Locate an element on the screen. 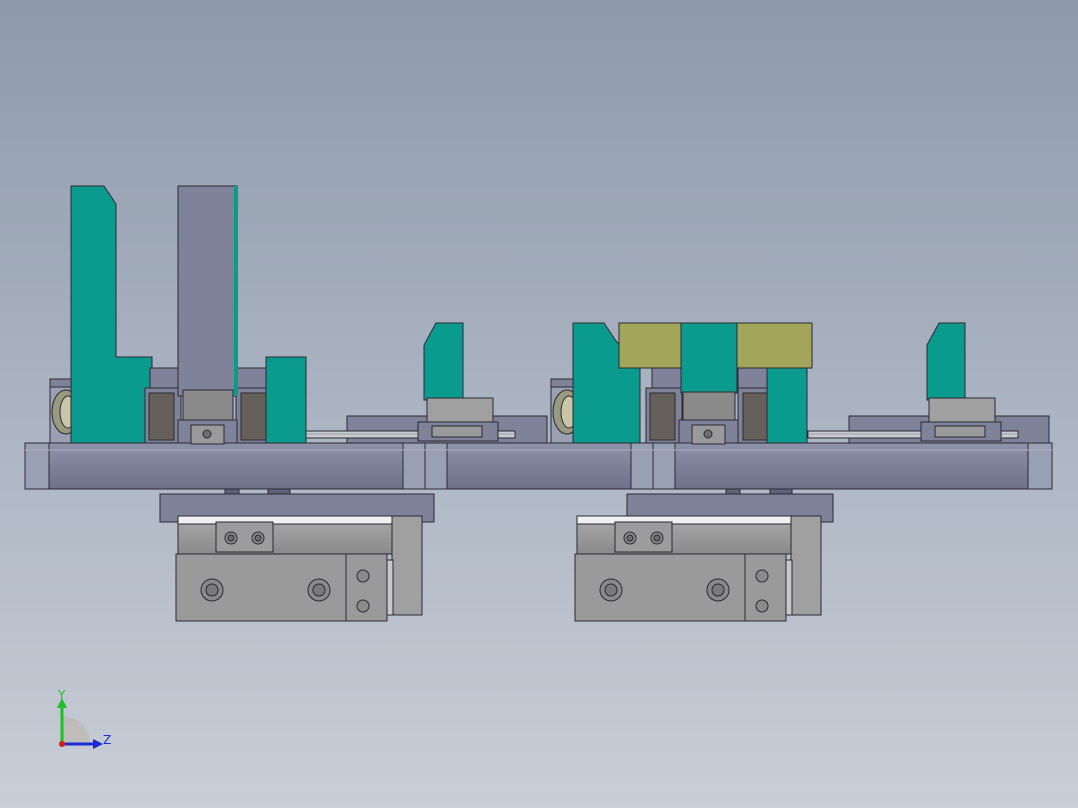  pneumatic-cylinder-left is located at coordinates (299, 568).